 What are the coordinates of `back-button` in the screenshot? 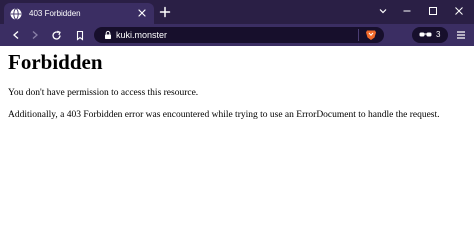 It's located at (16, 35).